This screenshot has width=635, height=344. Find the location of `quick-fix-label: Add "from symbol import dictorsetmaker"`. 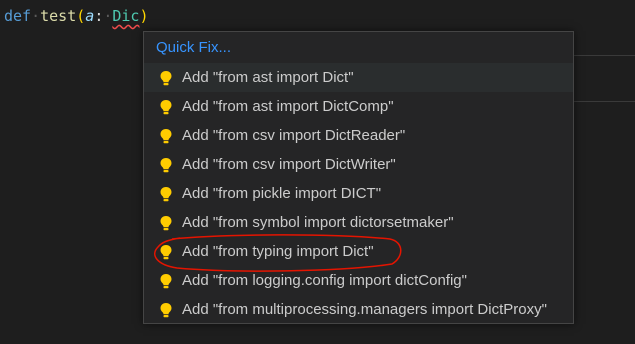

quick-fix-label: Add "from symbol import dictorsetmaker" is located at coordinates (318, 222).